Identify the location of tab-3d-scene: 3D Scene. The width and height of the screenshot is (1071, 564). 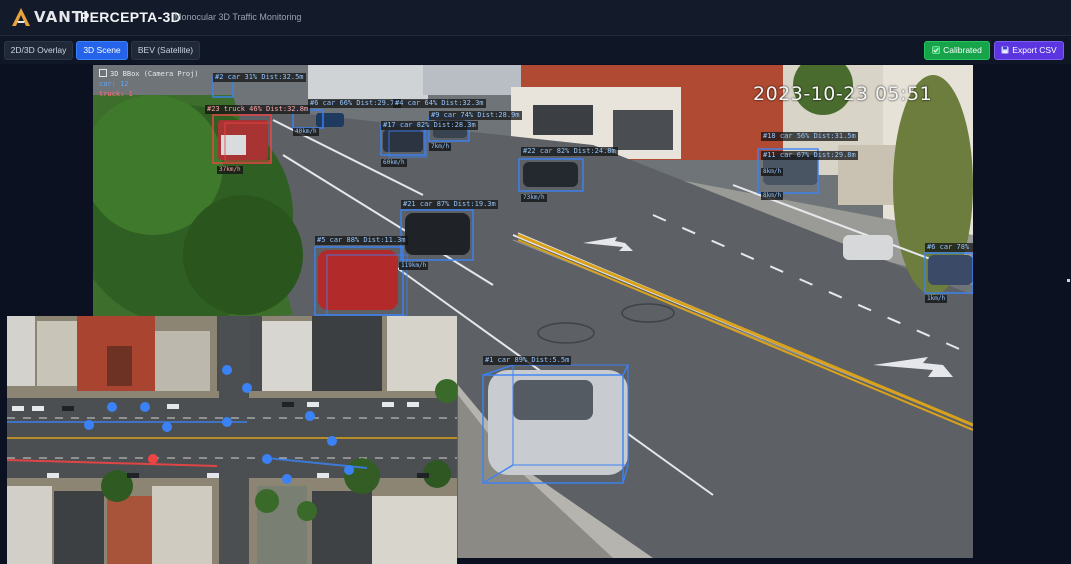
(102, 50).